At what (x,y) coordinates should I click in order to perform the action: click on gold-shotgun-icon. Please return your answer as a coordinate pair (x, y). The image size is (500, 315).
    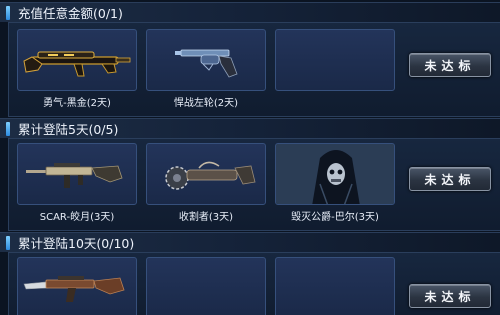
    Looking at the image, I should click on (77, 64).